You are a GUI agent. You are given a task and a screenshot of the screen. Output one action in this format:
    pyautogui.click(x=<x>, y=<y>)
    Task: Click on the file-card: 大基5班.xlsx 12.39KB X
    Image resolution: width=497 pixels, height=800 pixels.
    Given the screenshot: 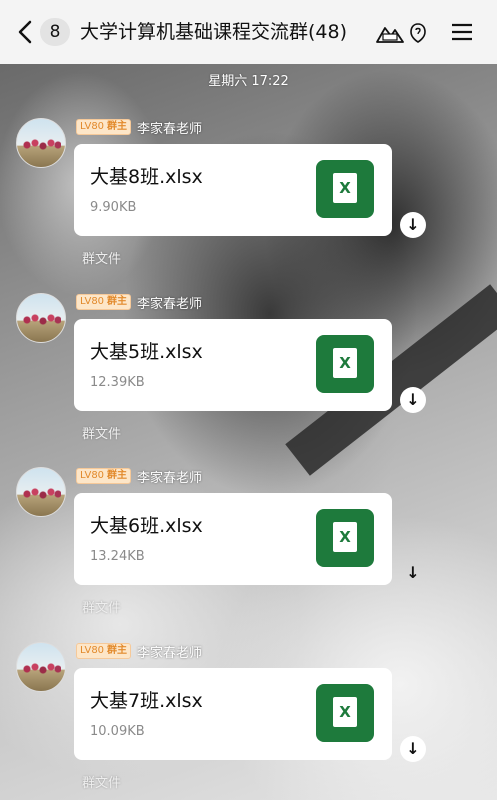 What is the action you would take?
    pyautogui.click(x=233, y=365)
    